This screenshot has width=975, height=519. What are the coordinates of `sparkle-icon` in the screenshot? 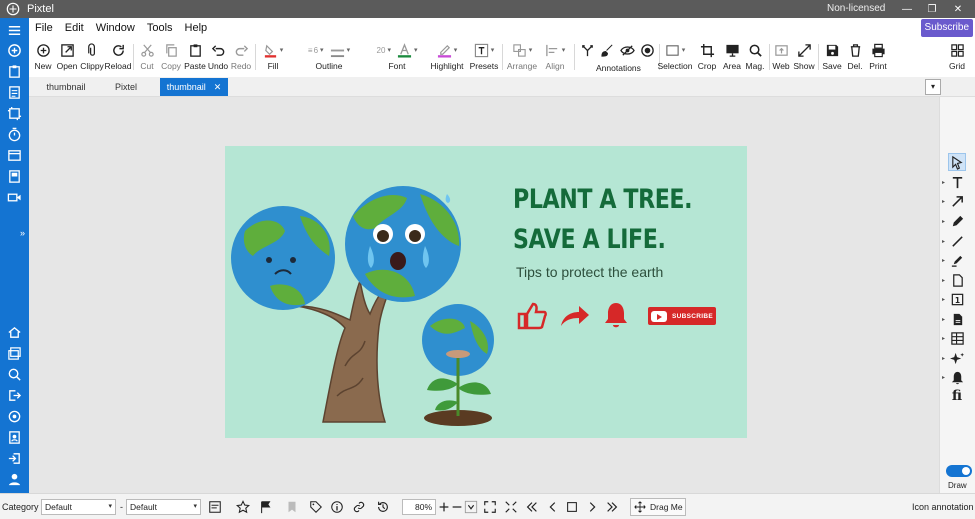 It's located at (957, 358).